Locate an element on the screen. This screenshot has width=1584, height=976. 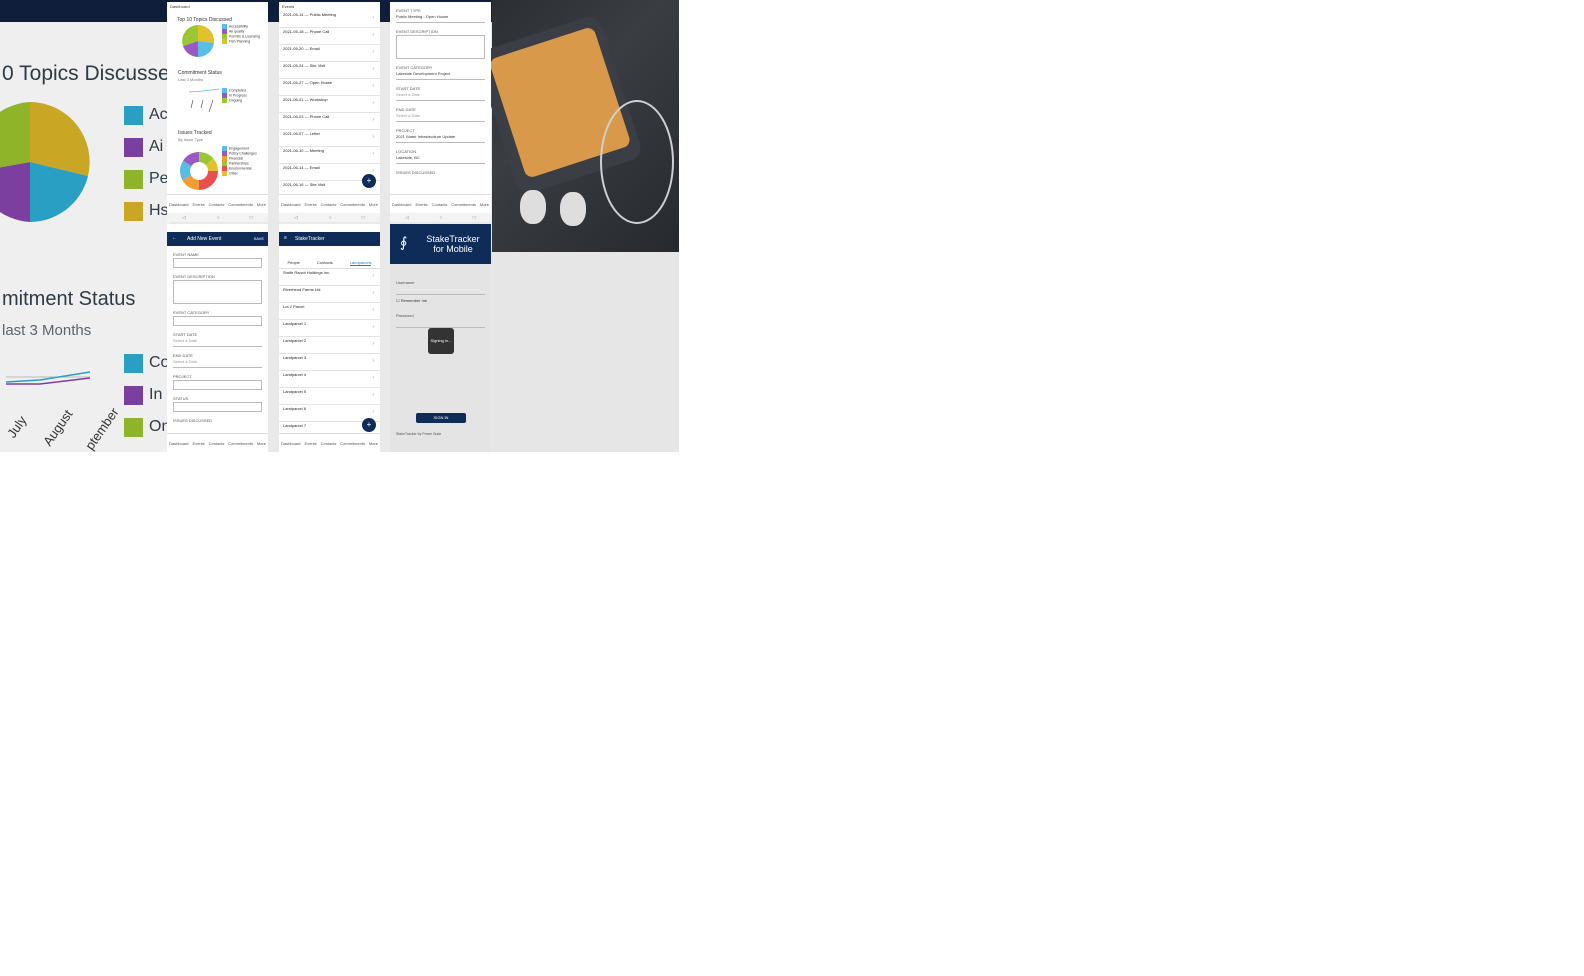
start-date-input: Select a Date is located at coordinates (217, 342).